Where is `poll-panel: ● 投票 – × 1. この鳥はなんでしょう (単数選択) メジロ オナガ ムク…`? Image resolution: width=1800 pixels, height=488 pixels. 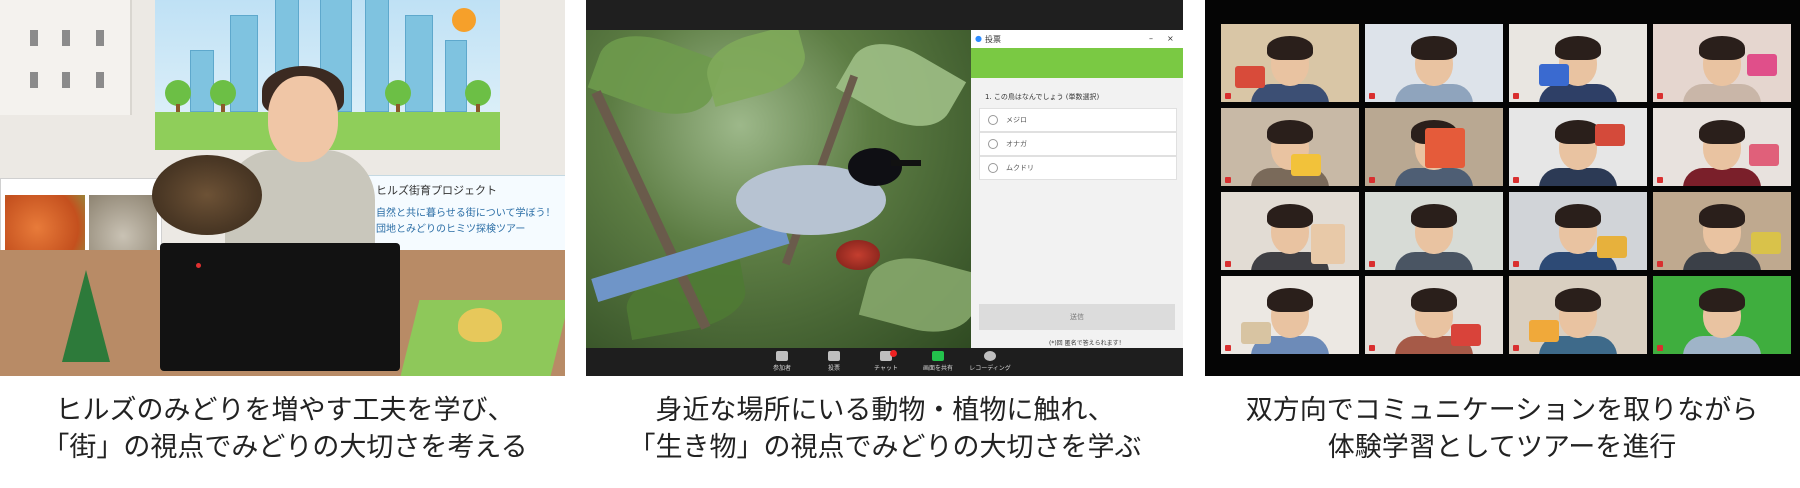
poll-panel: ● 投票 – × 1. この鳥はなんでしょう (単数選択) メジロ オナガ ムク… is located at coordinates (1077, 189).